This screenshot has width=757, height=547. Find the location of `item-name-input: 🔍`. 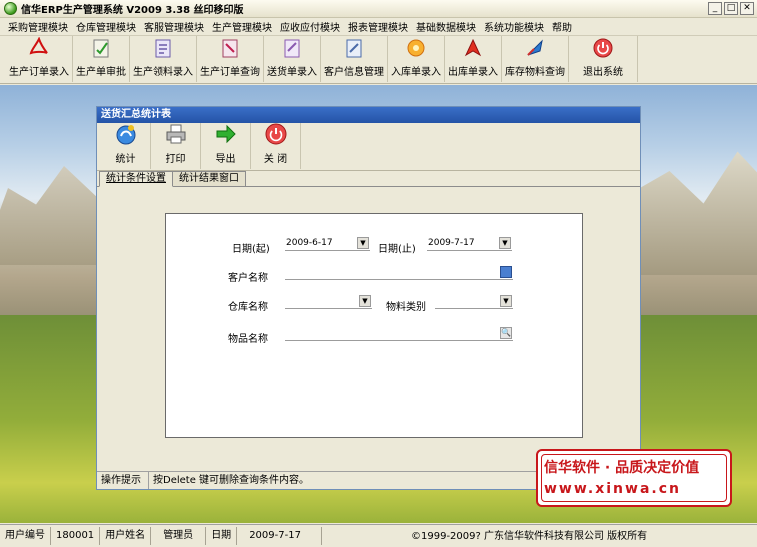

item-name-input: 🔍 is located at coordinates (399, 333).